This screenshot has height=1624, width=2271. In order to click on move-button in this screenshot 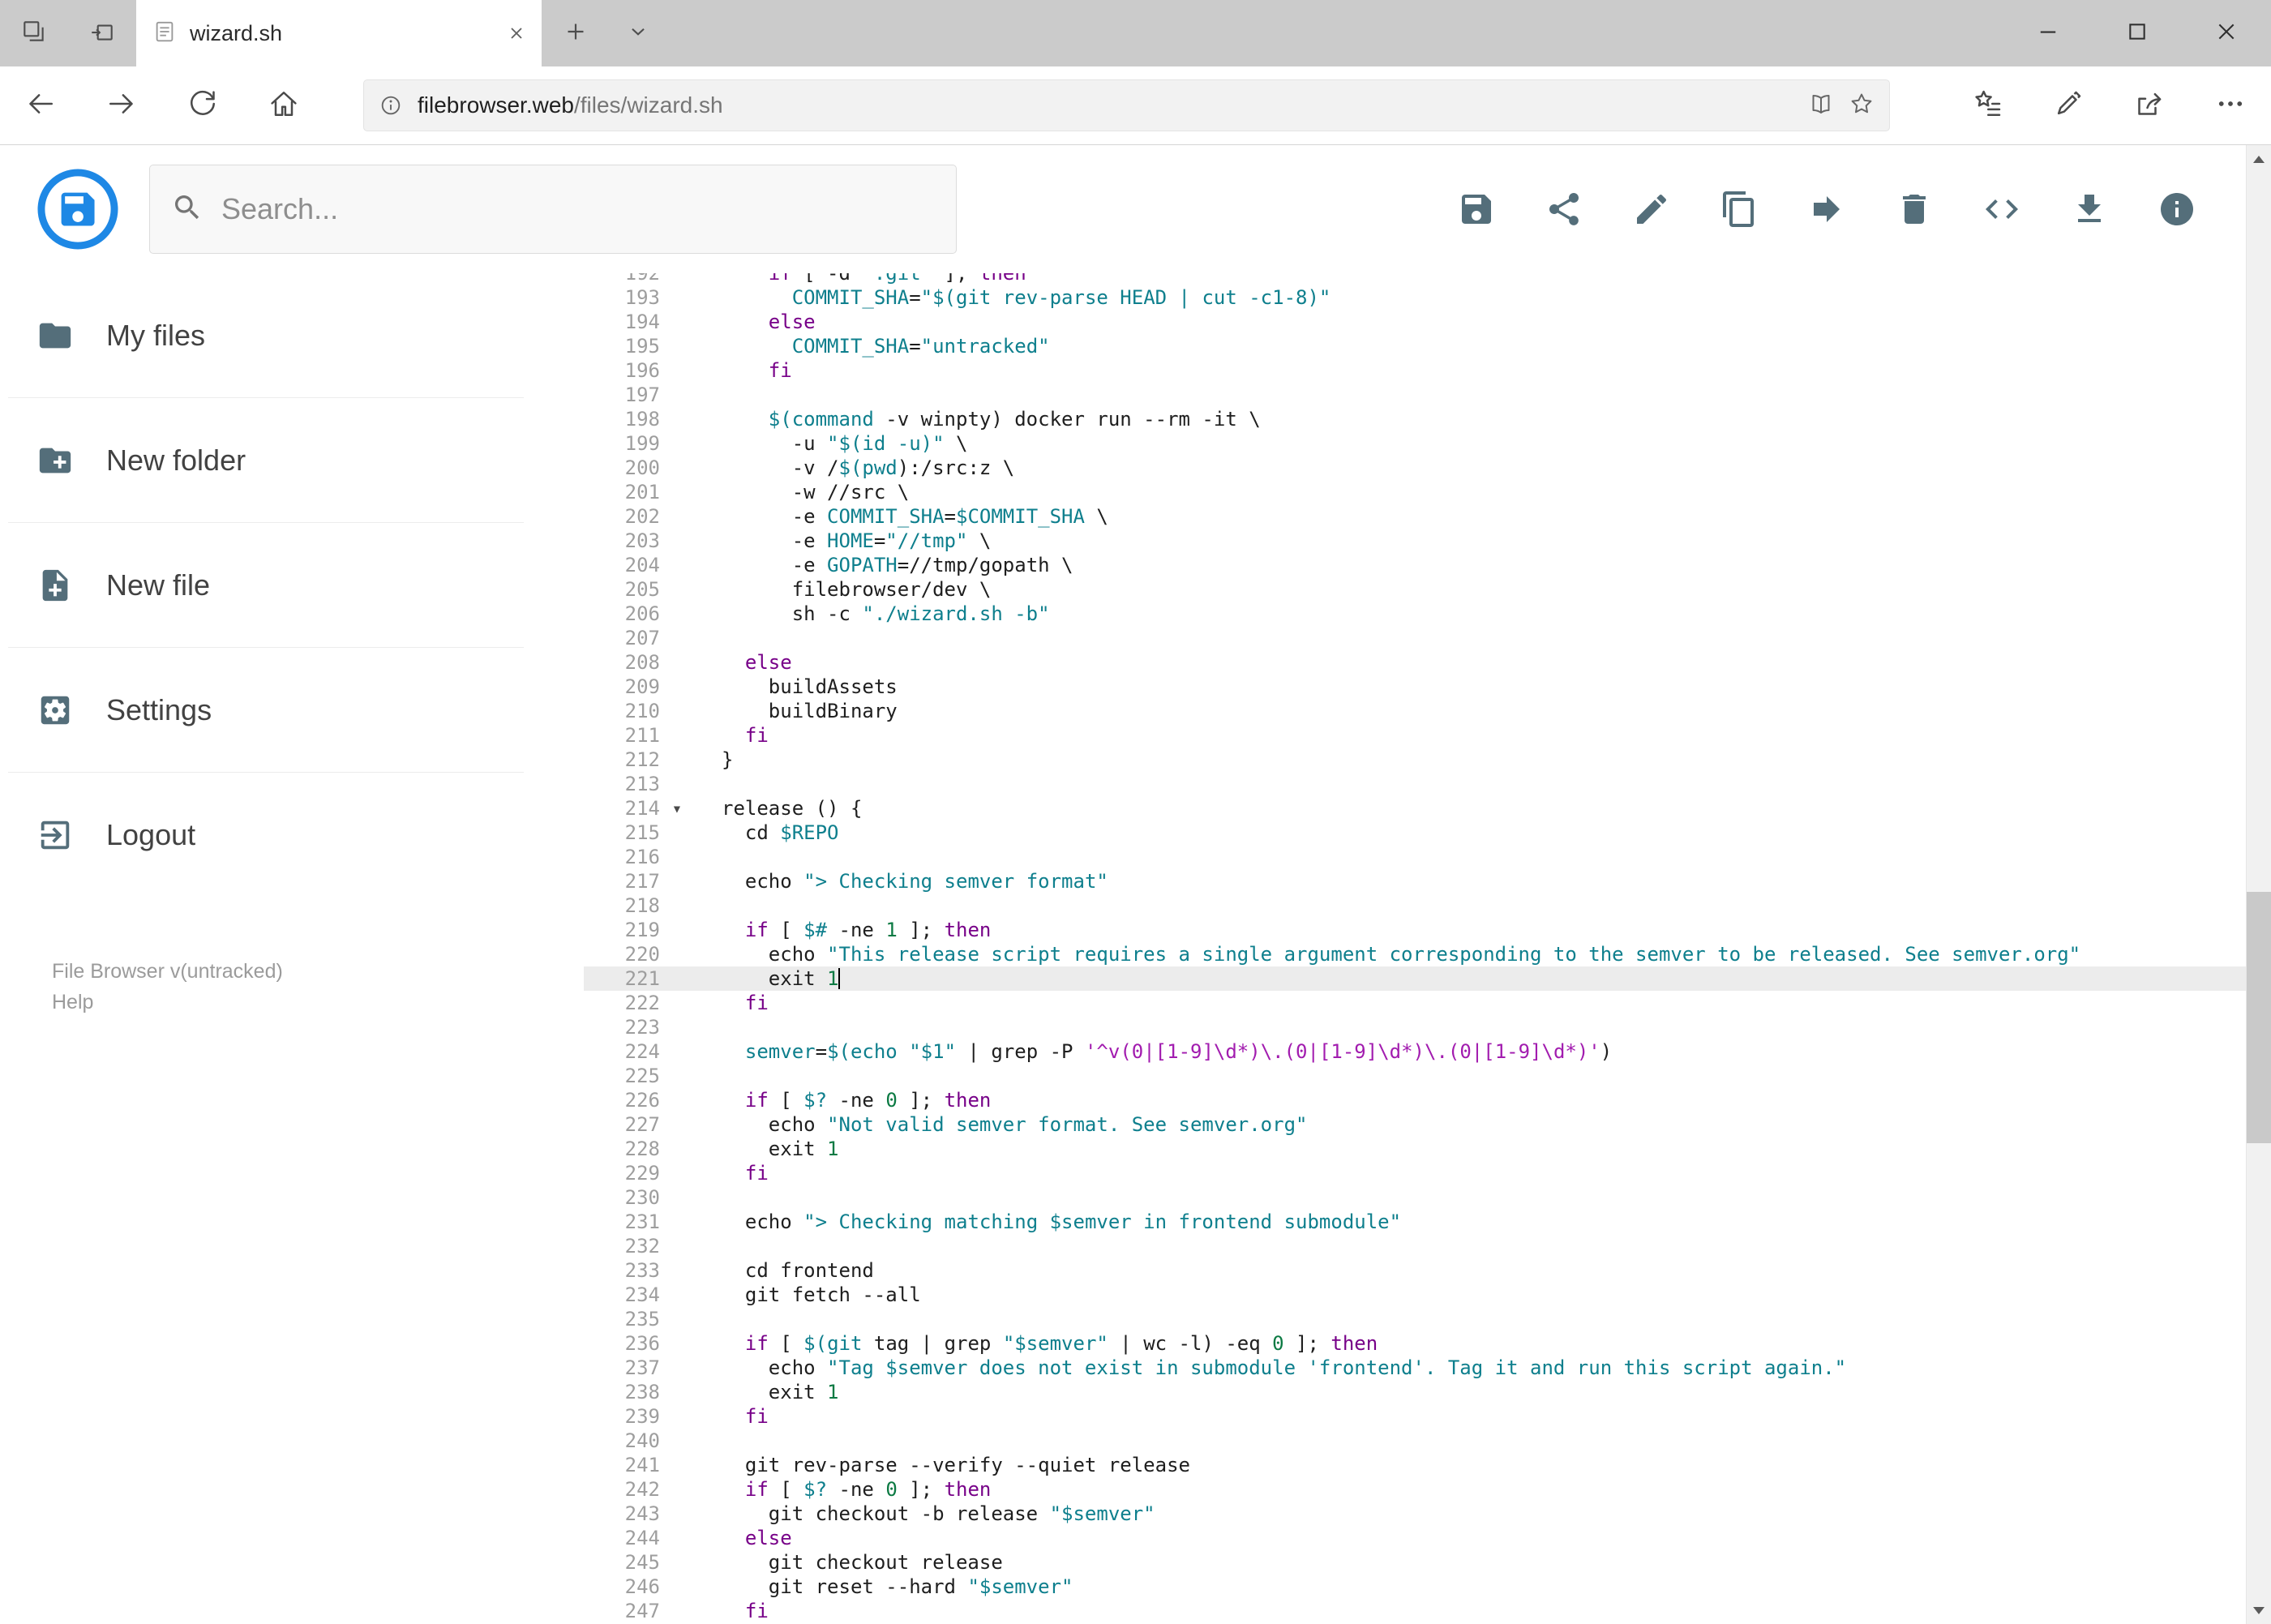, I will do `click(1827, 210)`.